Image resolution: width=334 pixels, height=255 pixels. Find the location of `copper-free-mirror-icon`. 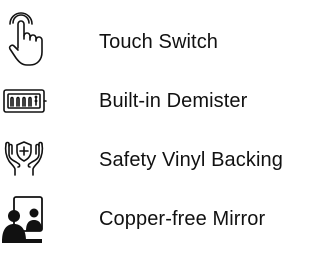

copper-free-mirror-icon is located at coordinates (24, 219).